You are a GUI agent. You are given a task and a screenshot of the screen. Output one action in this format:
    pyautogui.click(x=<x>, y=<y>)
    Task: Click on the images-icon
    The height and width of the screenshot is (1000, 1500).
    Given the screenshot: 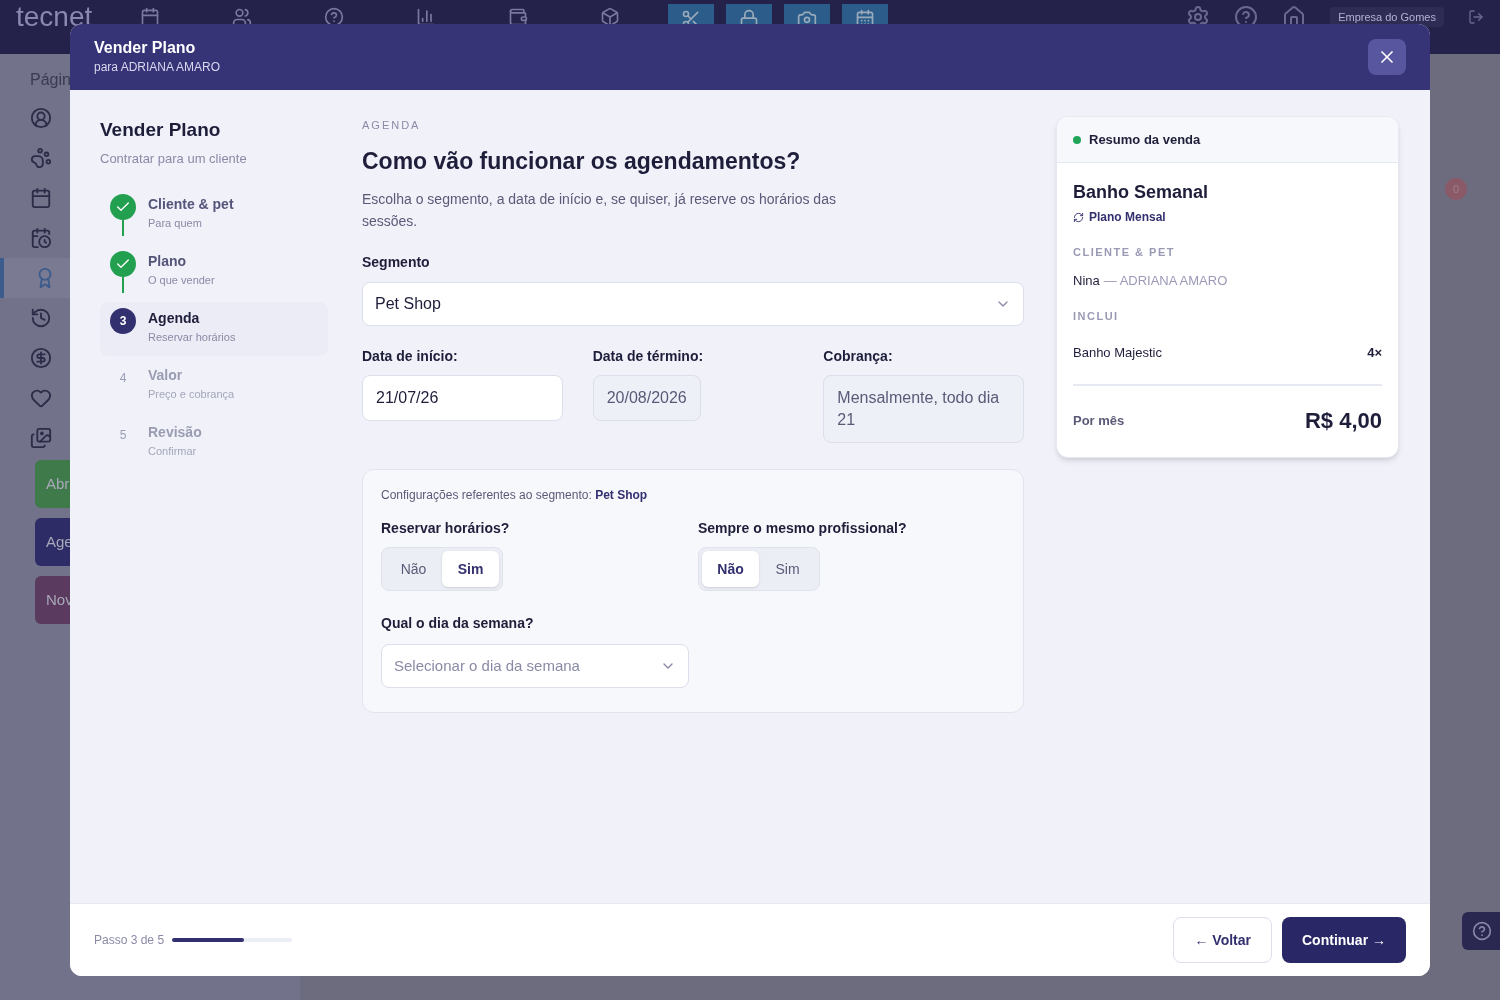 What is the action you would take?
    pyautogui.click(x=41, y=438)
    